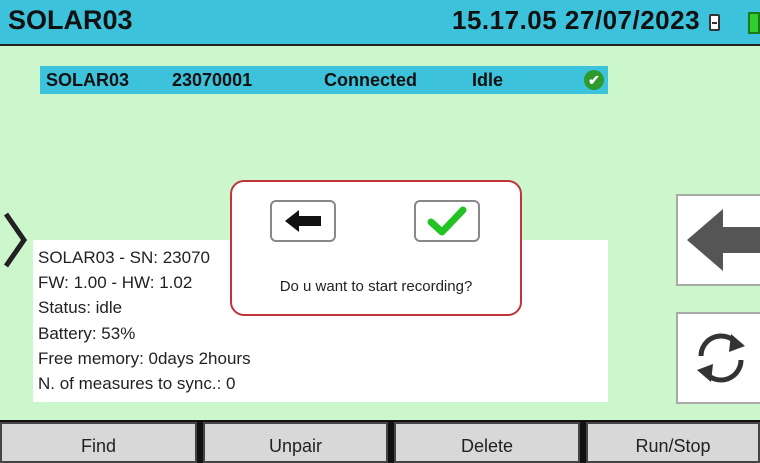 This screenshot has width=760, height=463. I want to click on refresh-icon, so click(721, 358).